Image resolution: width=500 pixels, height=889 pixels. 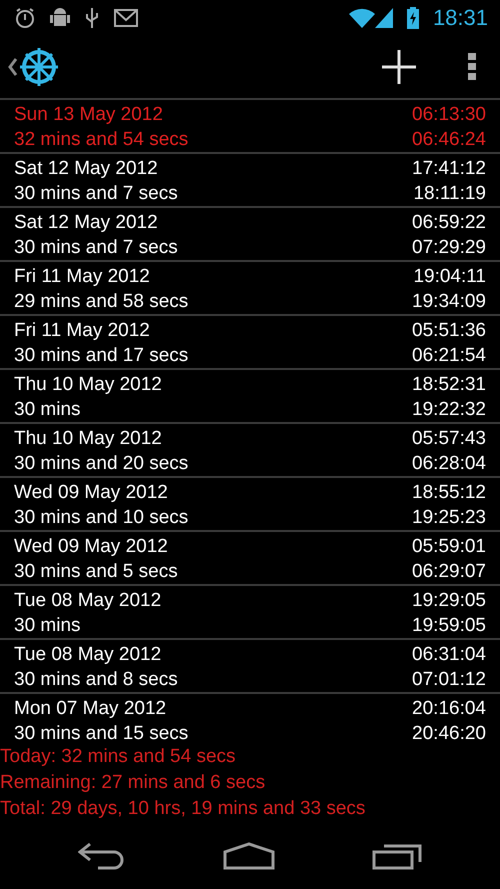 I want to click on end-time: 19:25:23, so click(x=449, y=518).